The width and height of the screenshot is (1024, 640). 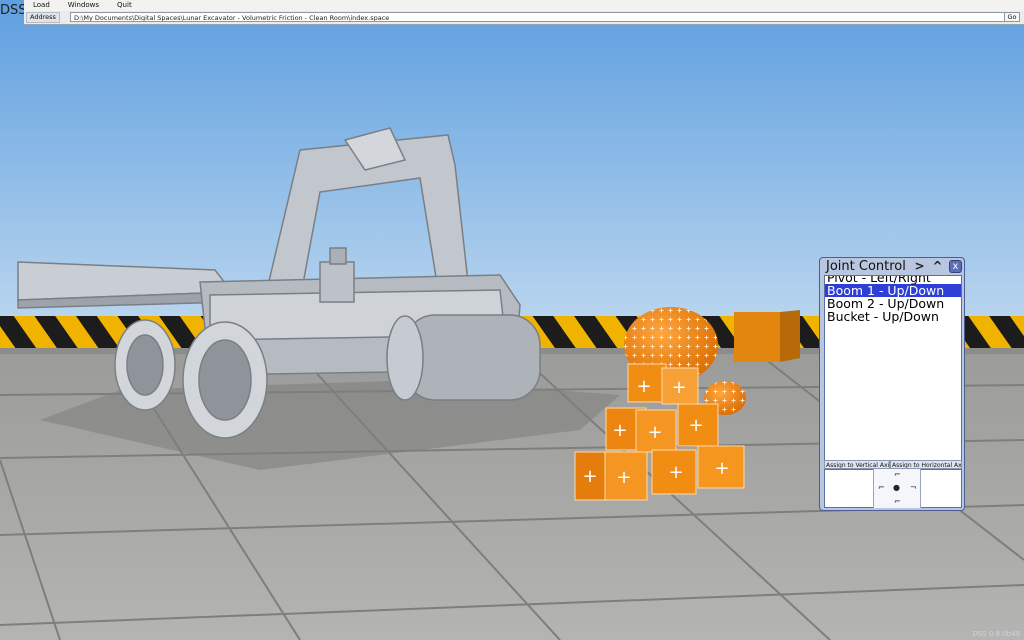 What do you see at coordinates (996, 634) in the screenshot?
I see `version-label: DSS 0.8.0b49` at bounding box center [996, 634].